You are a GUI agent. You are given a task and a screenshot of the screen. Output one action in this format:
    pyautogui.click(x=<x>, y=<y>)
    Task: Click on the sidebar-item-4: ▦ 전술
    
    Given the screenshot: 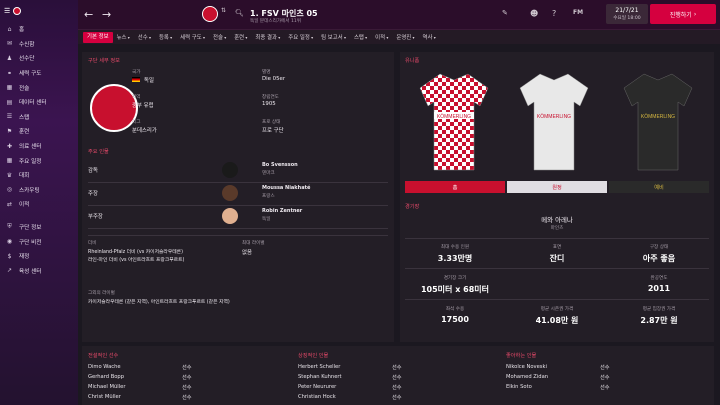 What is the action you would take?
    pyautogui.click(x=39, y=87)
    